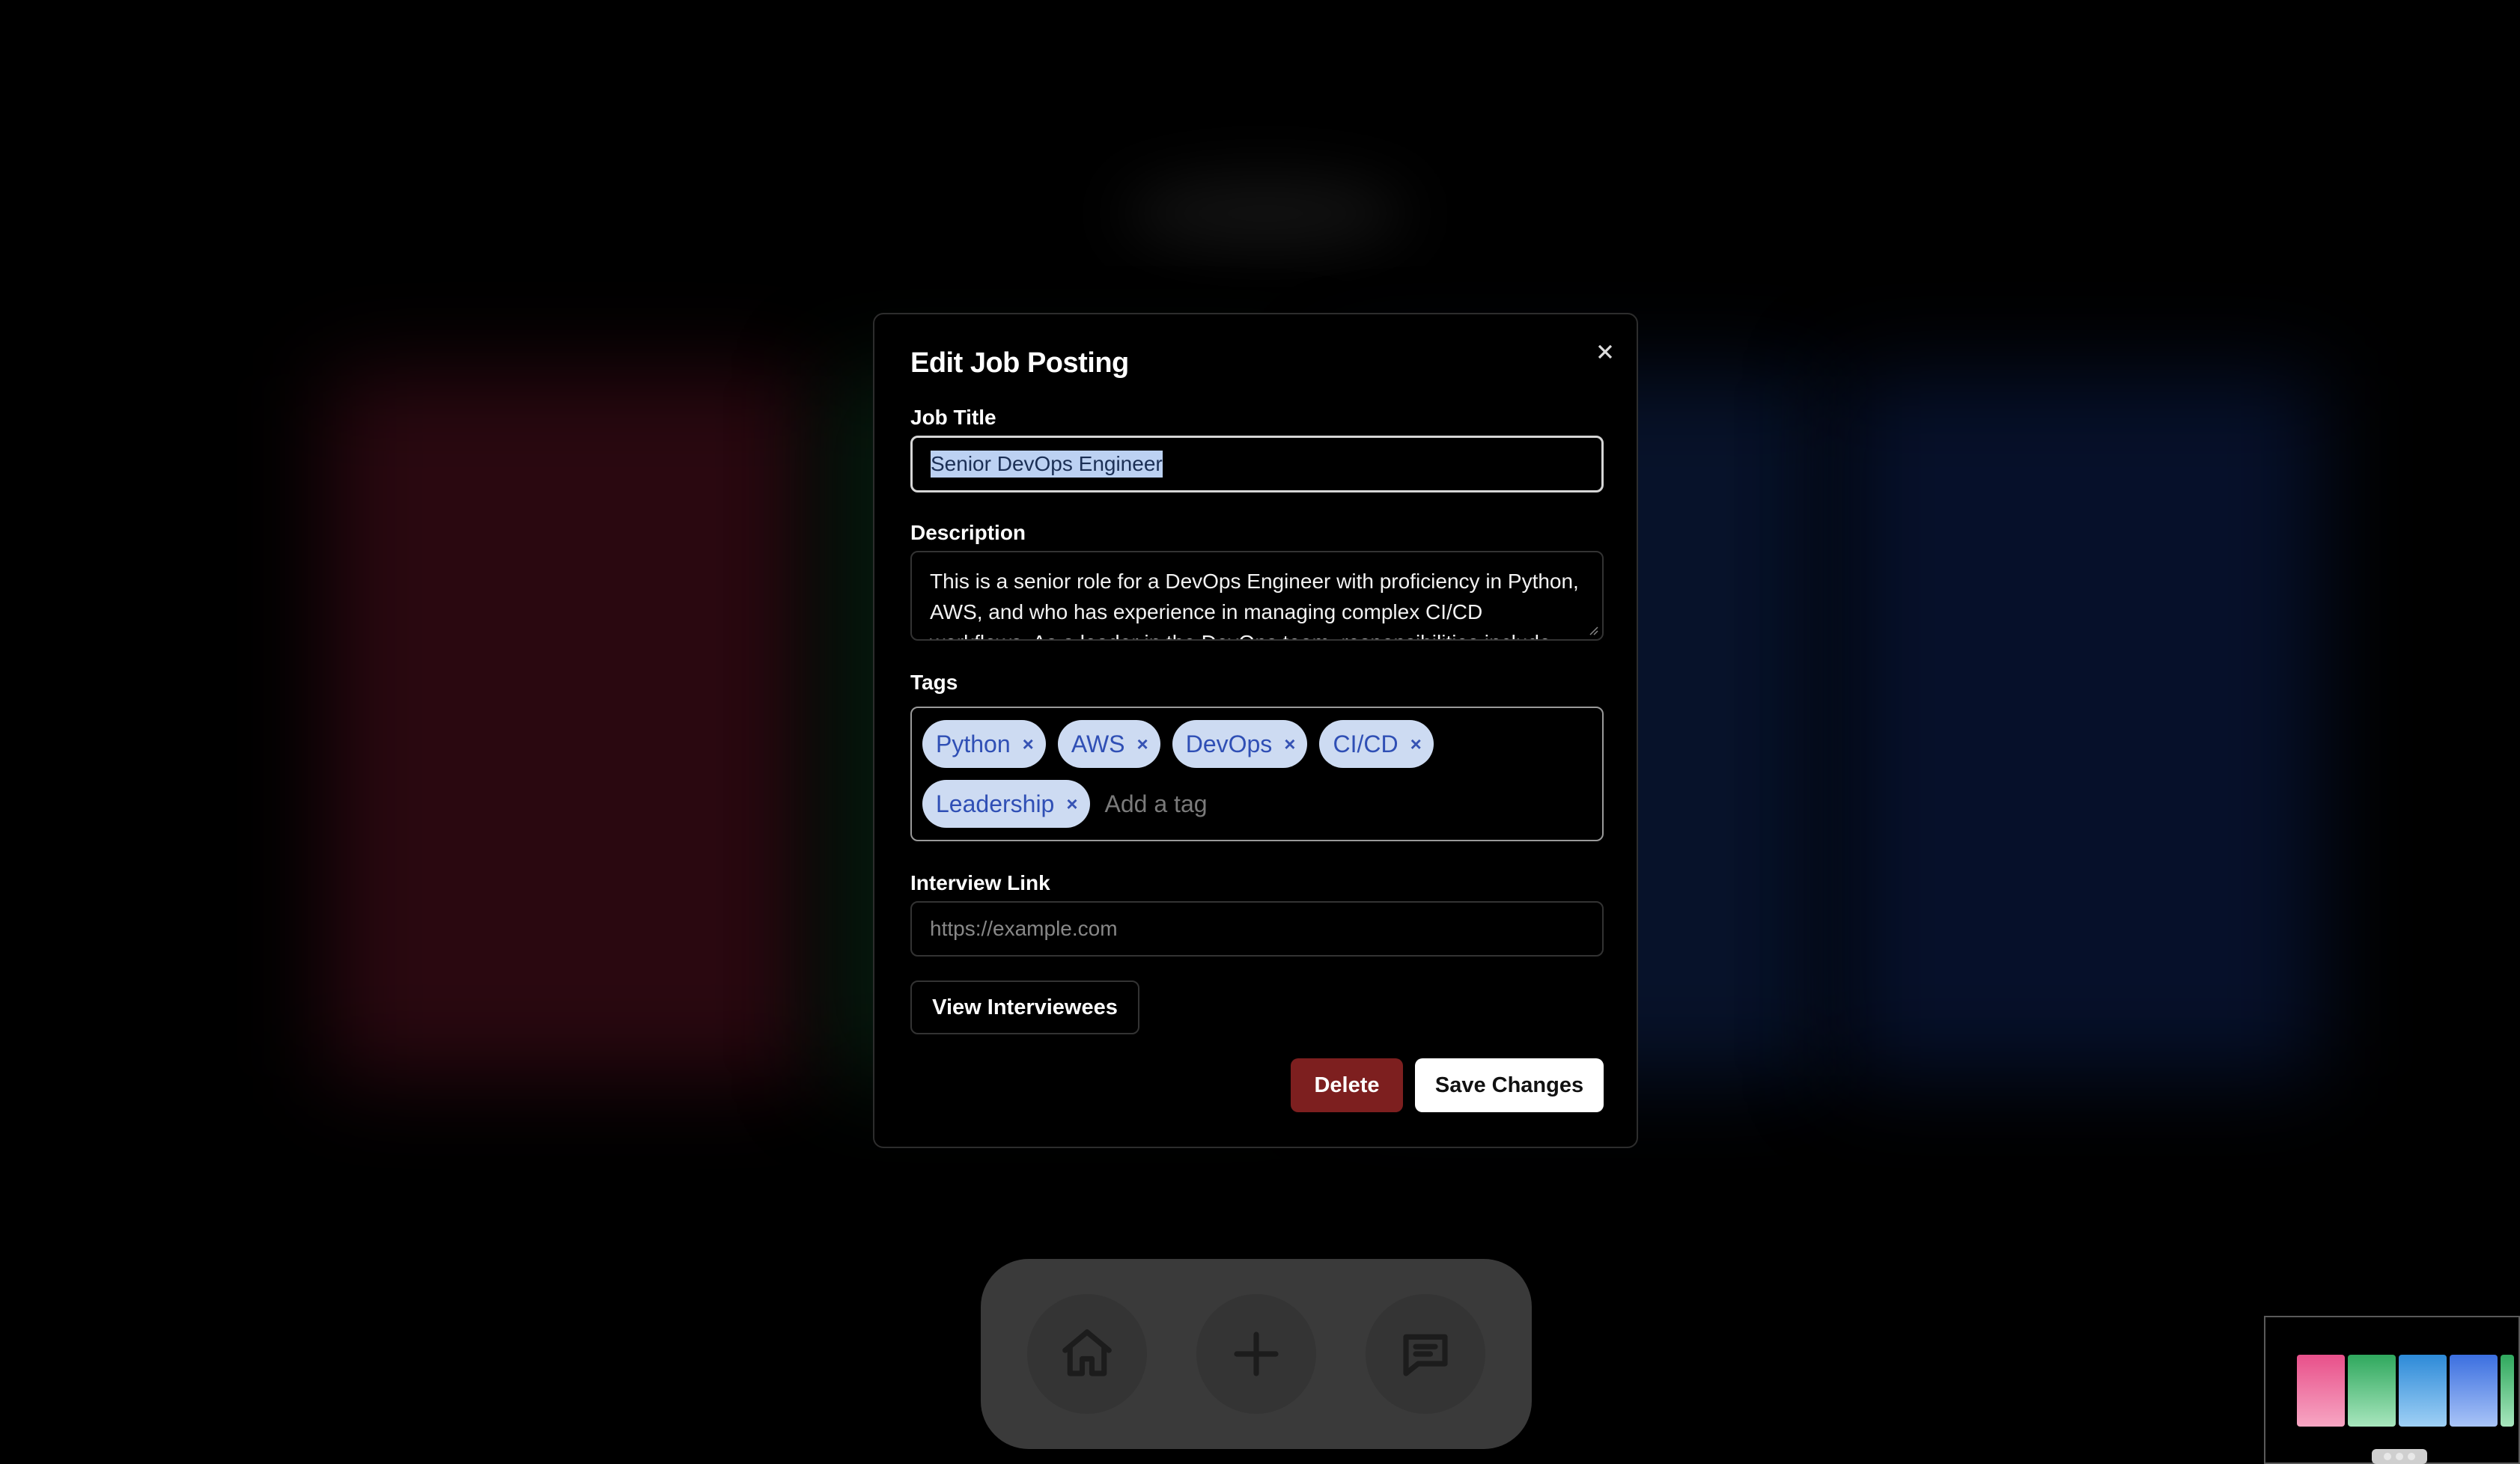  What do you see at coordinates (1257, 464) in the screenshot?
I see `job-title-input: Senior DevOps Engineer` at bounding box center [1257, 464].